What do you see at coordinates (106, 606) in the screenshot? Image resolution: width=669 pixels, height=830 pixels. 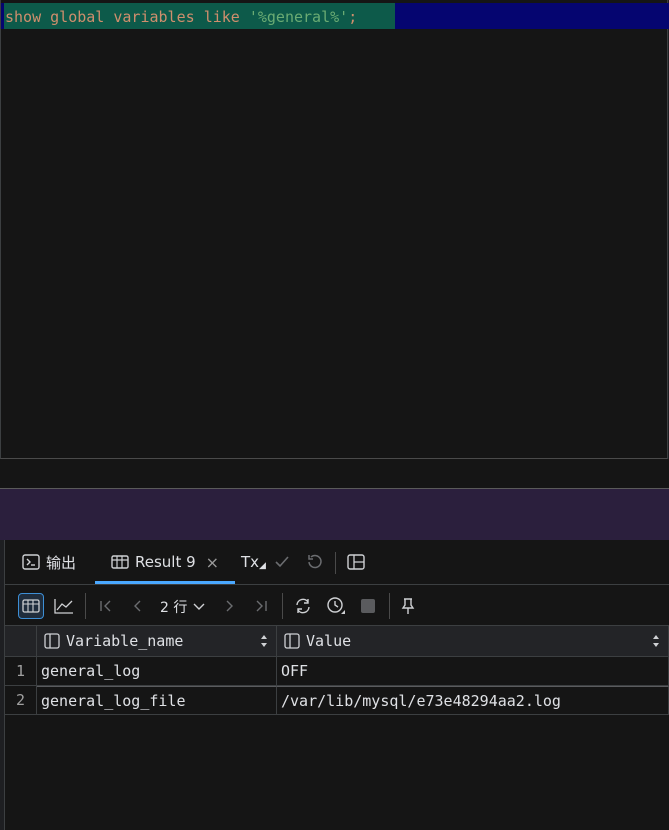 I see `first-page-icon` at bounding box center [106, 606].